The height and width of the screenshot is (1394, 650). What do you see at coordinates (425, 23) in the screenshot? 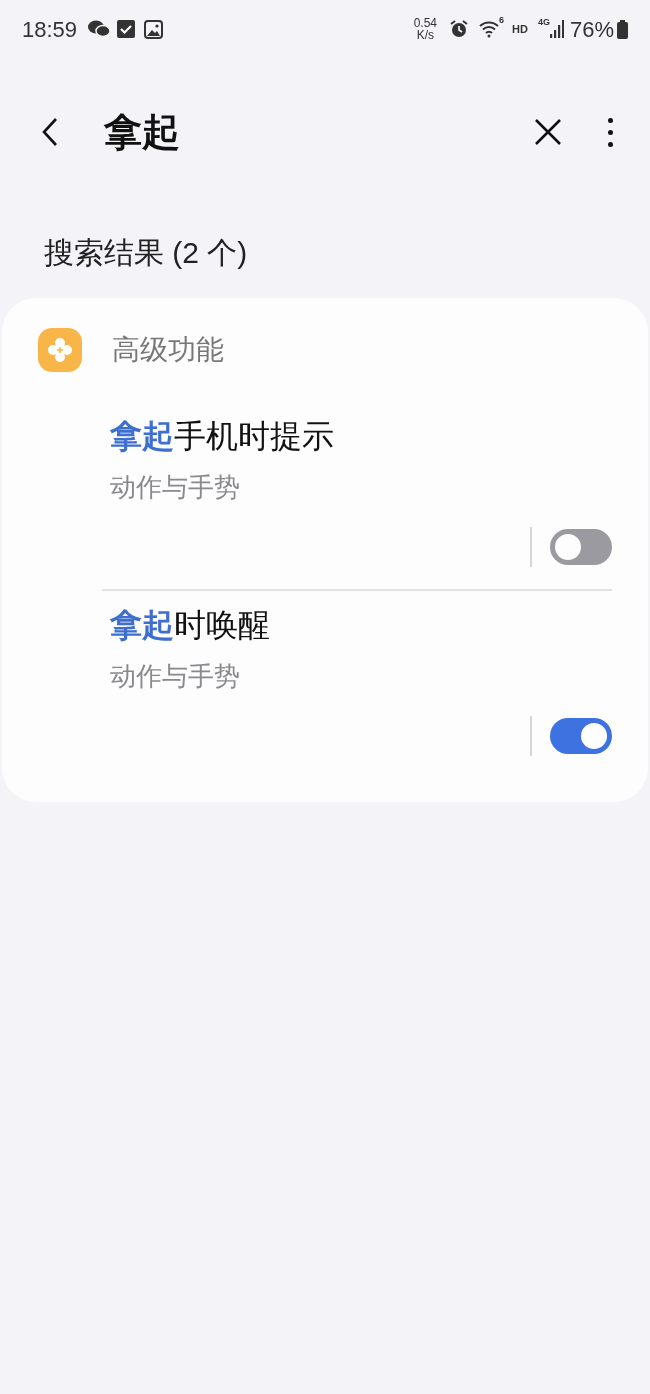
I see `speed-value: 0.54` at bounding box center [425, 23].